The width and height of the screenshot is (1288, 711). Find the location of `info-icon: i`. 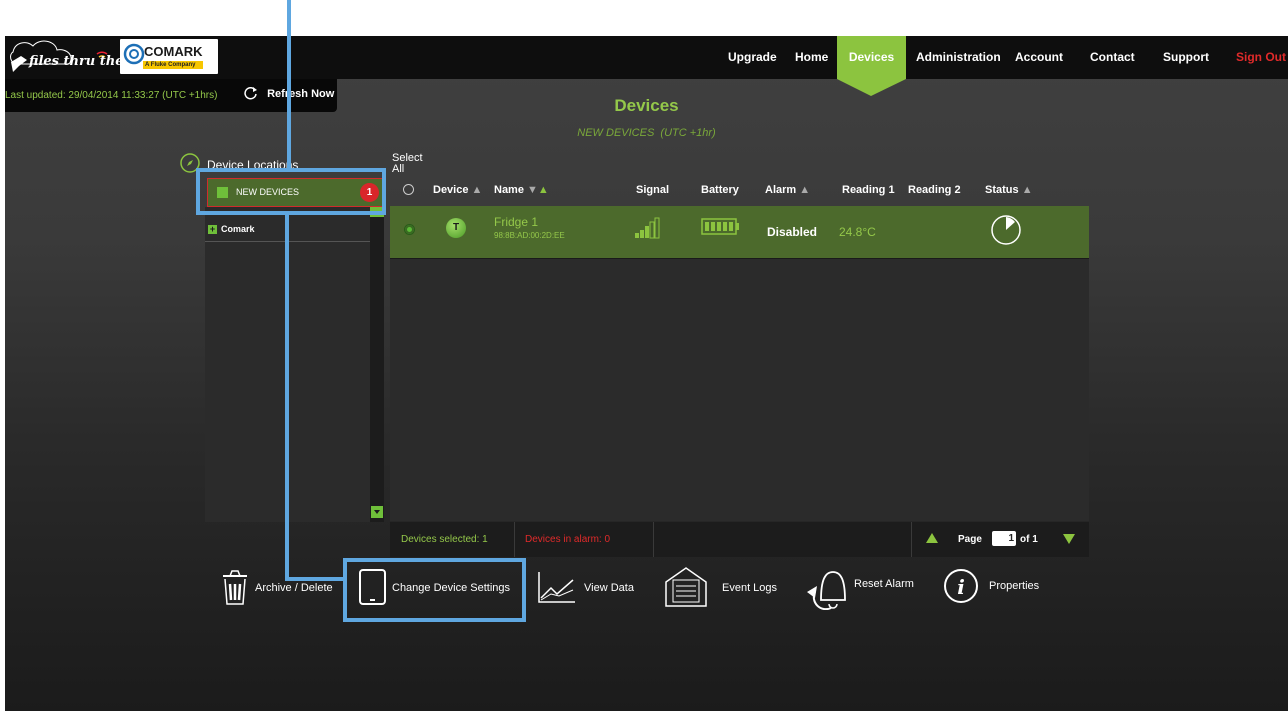

info-icon: i is located at coordinates (961, 586).